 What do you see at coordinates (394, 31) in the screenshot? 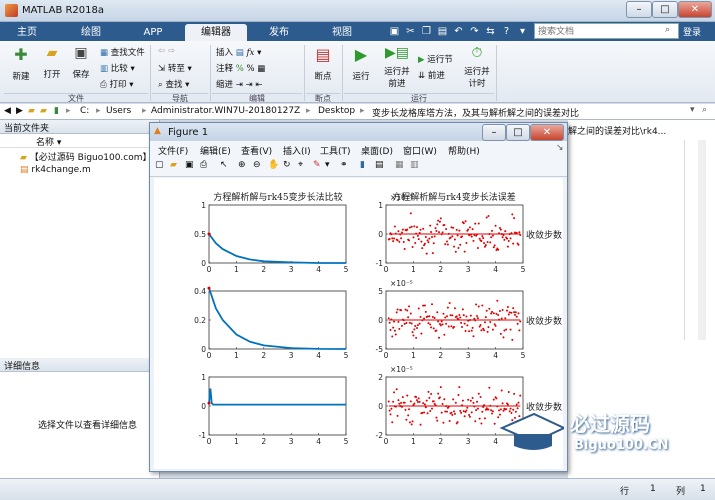
I see `save-quick-icon: ▣` at bounding box center [394, 31].